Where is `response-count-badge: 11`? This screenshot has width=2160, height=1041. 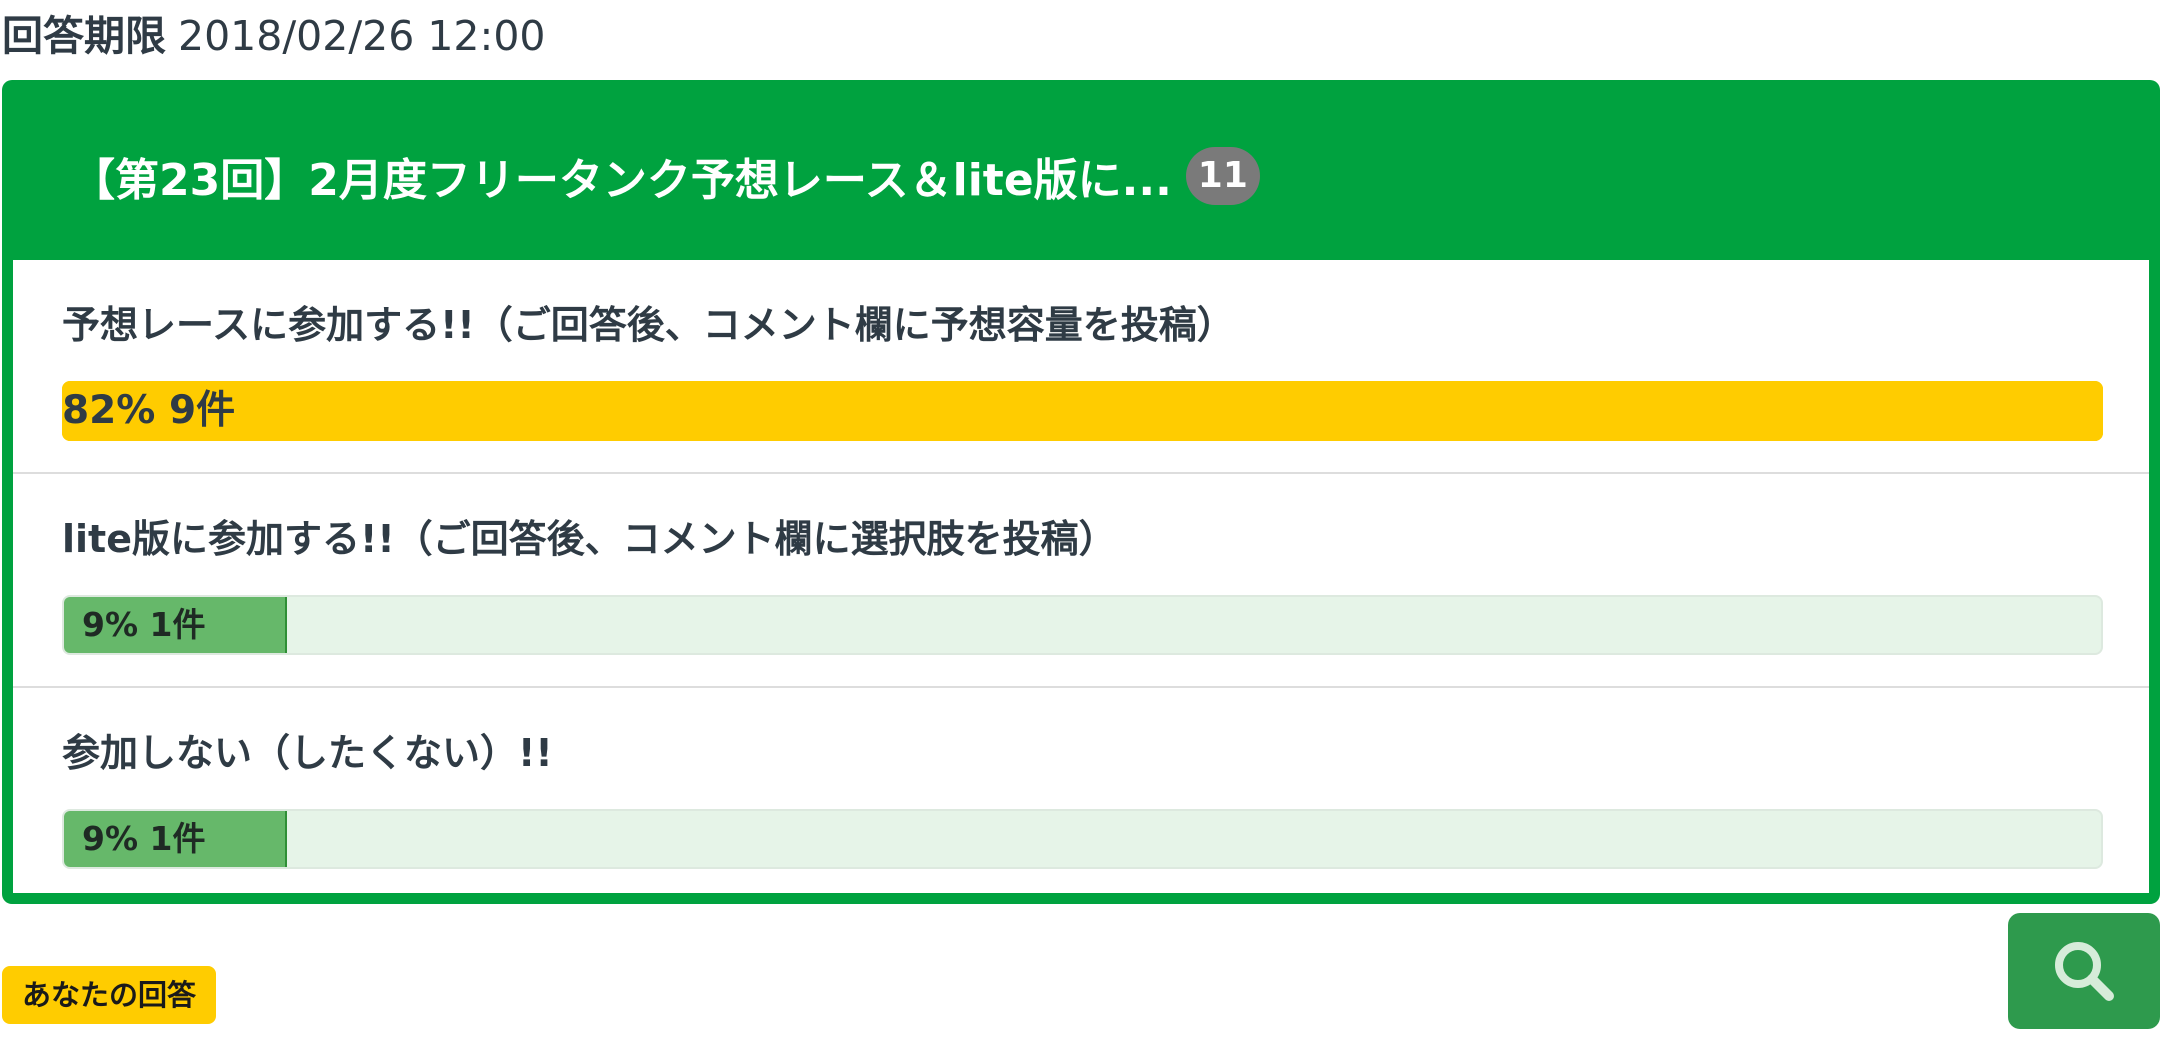
response-count-badge: 11 is located at coordinates (1222, 175).